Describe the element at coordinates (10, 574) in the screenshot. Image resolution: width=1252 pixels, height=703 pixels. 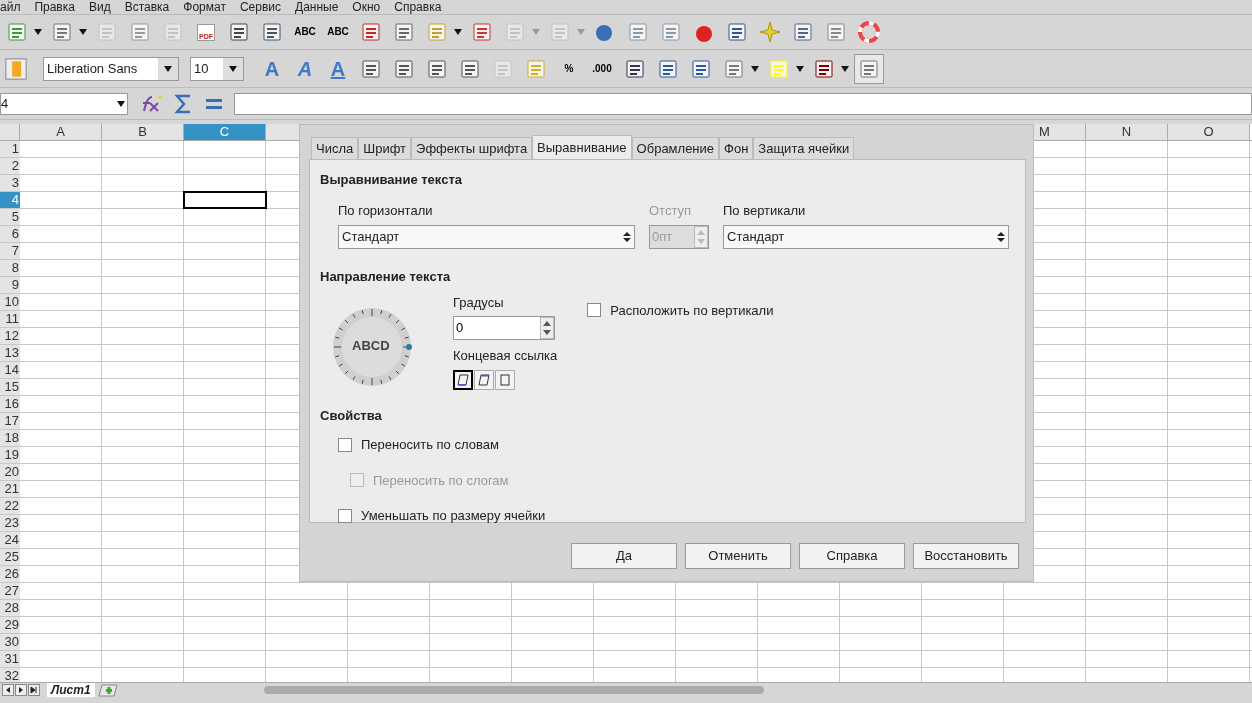
I see `row-header: 26` at that location.